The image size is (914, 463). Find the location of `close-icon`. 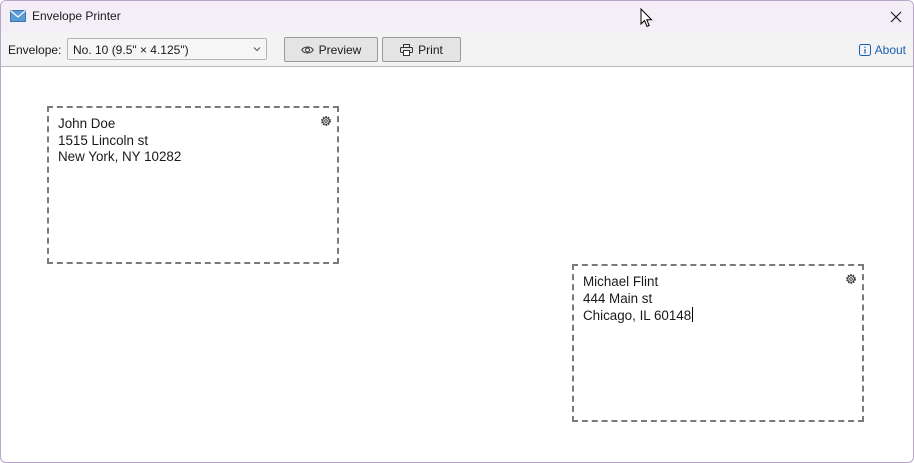

close-icon is located at coordinates (896, 16).